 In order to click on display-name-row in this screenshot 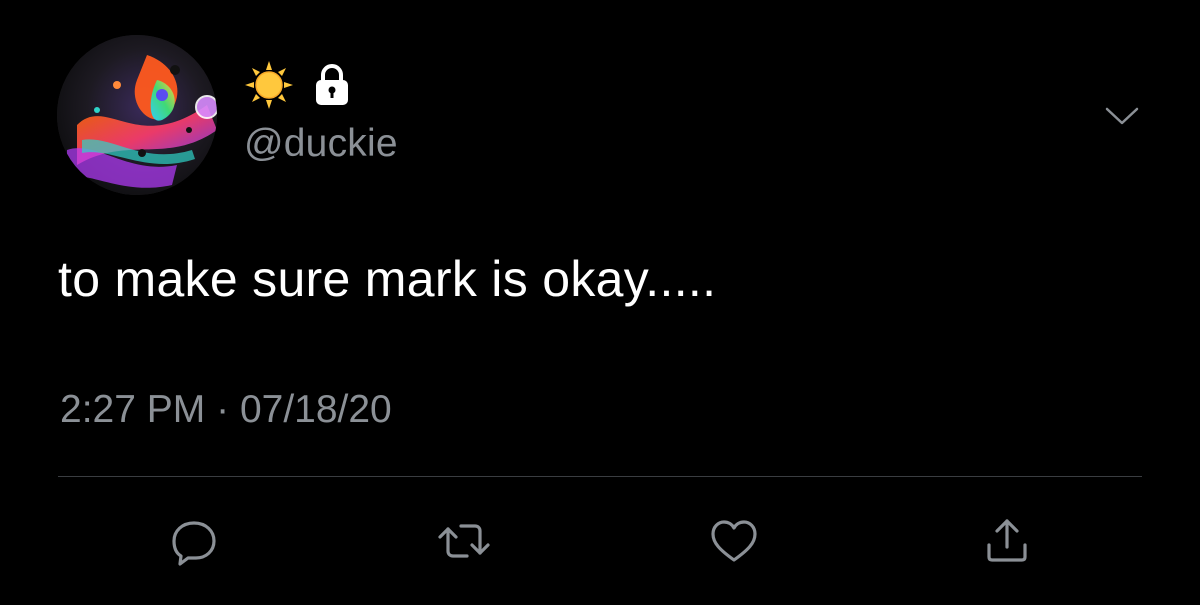, I will do `click(298, 87)`.